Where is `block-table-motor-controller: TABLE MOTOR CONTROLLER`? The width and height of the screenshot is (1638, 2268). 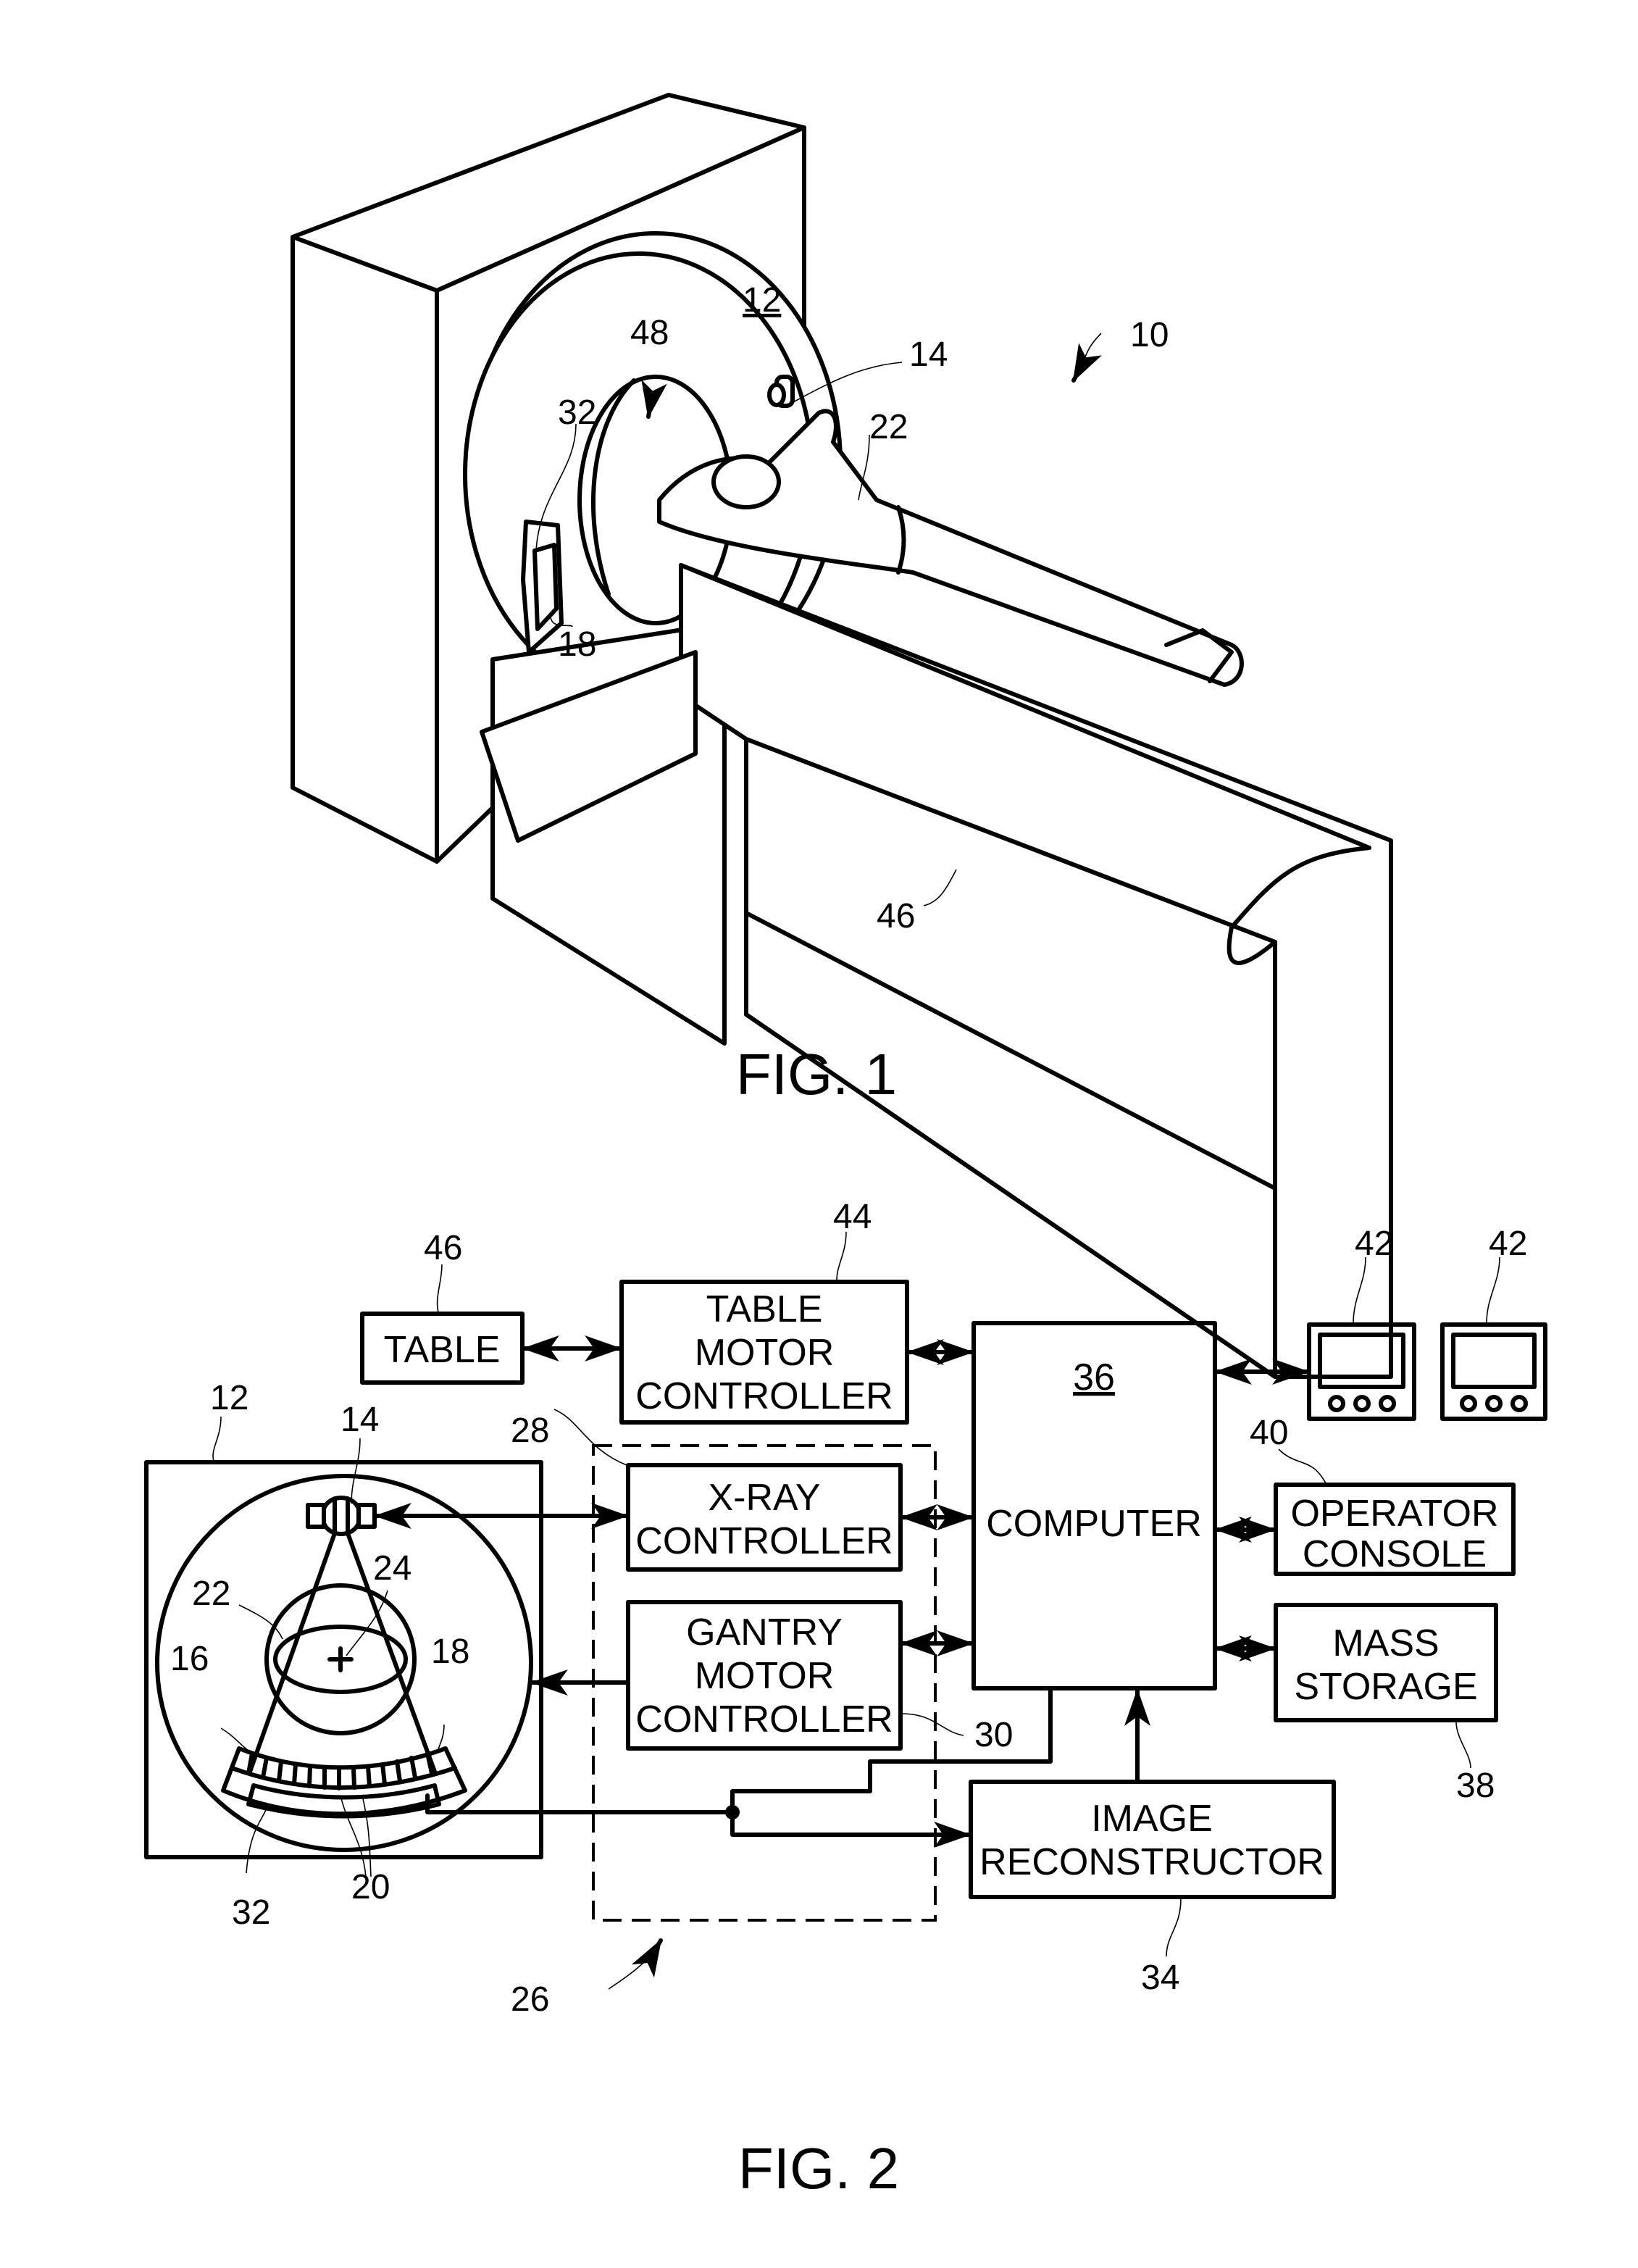 block-table-motor-controller: TABLE MOTOR CONTROLLER is located at coordinates (764, 1353).